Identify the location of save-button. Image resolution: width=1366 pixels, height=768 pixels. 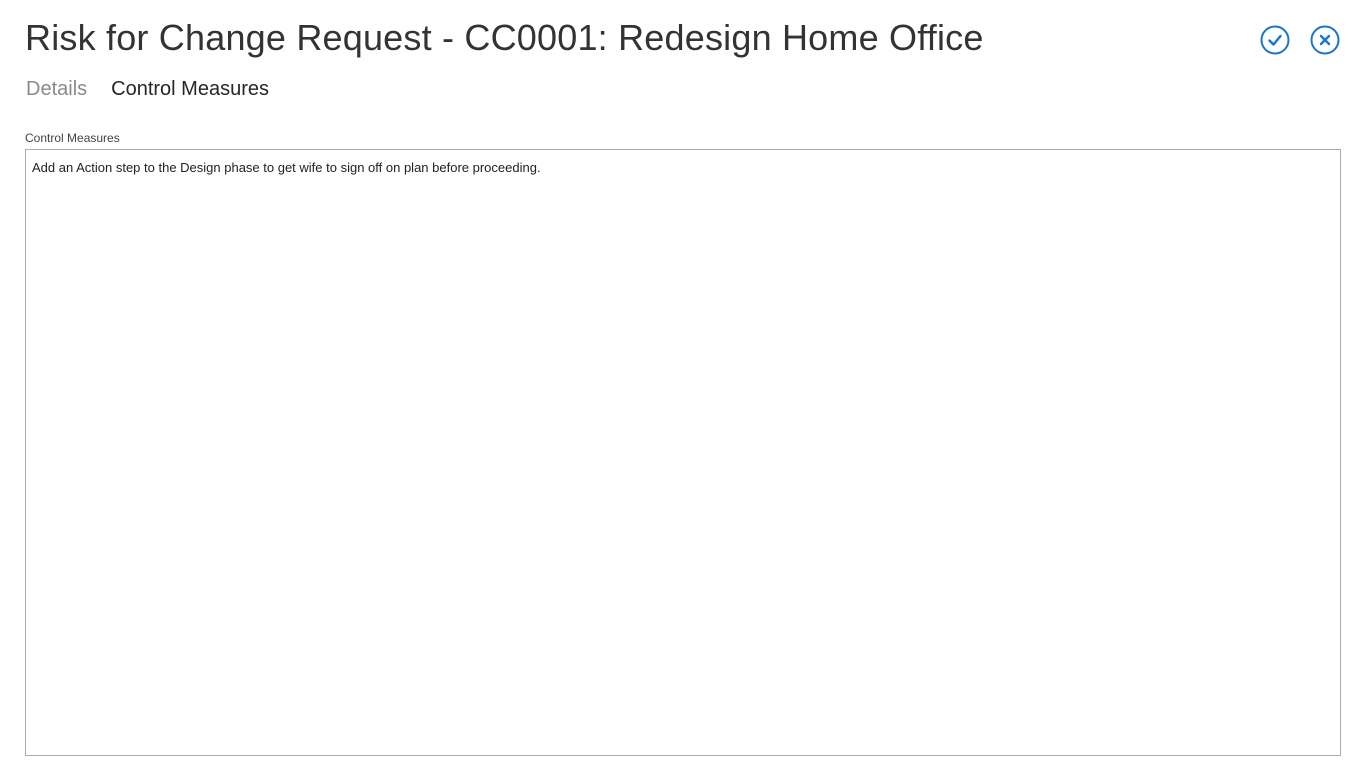
(1275, 40).